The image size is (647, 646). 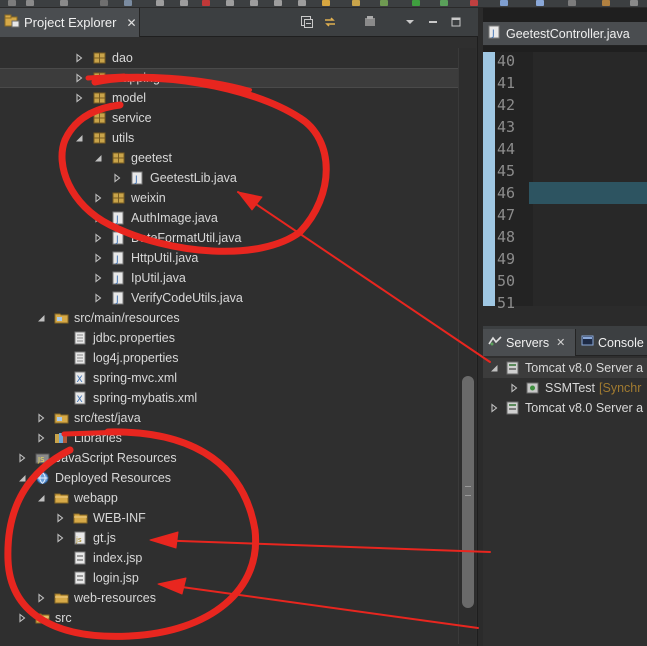 What do you see at coordinates (572, 3) in the screenshot?
I see `toolbar-open-type-icon` at bounding box center [572, 3].